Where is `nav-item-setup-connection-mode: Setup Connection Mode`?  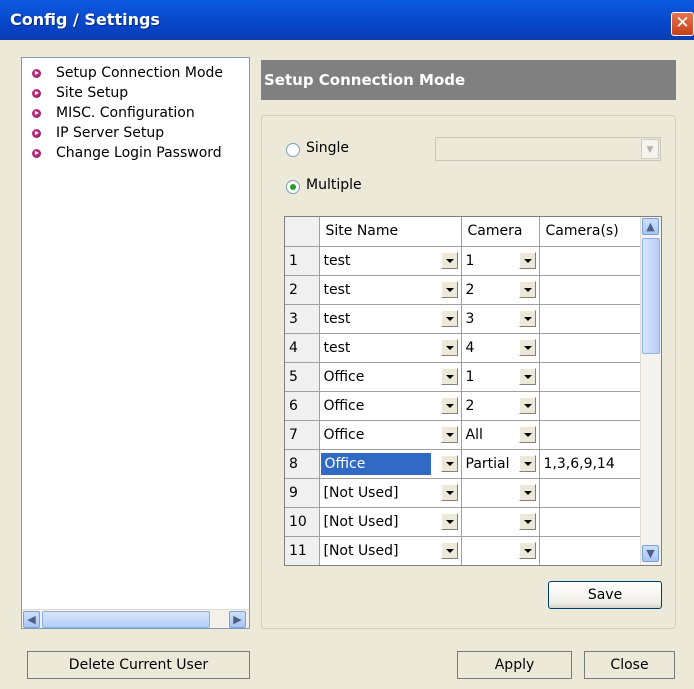
nav-item-setup-connection-mode: Setup Connection Mode is located at coordinates (135, 73).